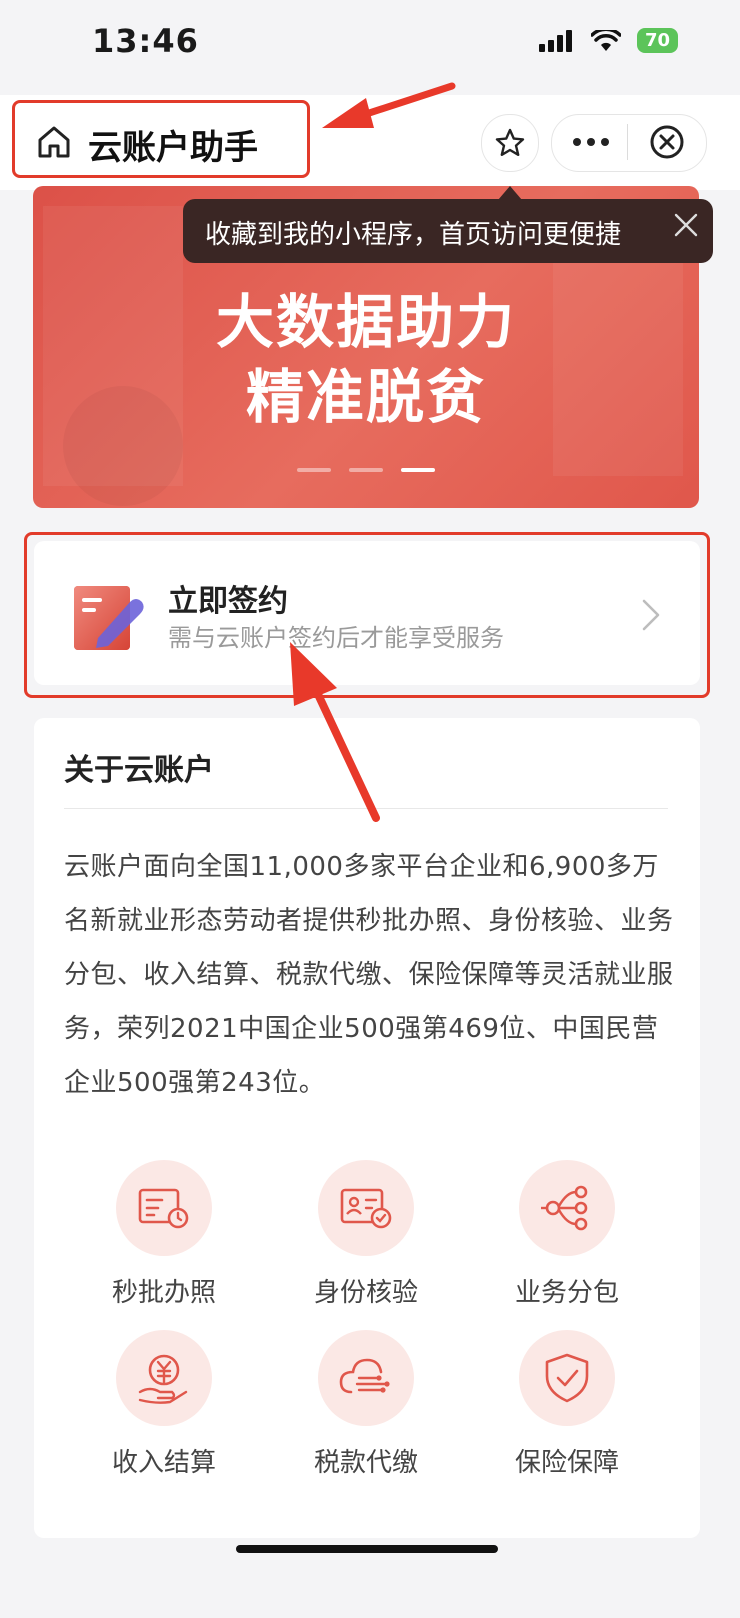  What do you see at coordinates (657, 40) in the screenshot?
I see `battery-indicator: 70` at bounding box center [657, 40].